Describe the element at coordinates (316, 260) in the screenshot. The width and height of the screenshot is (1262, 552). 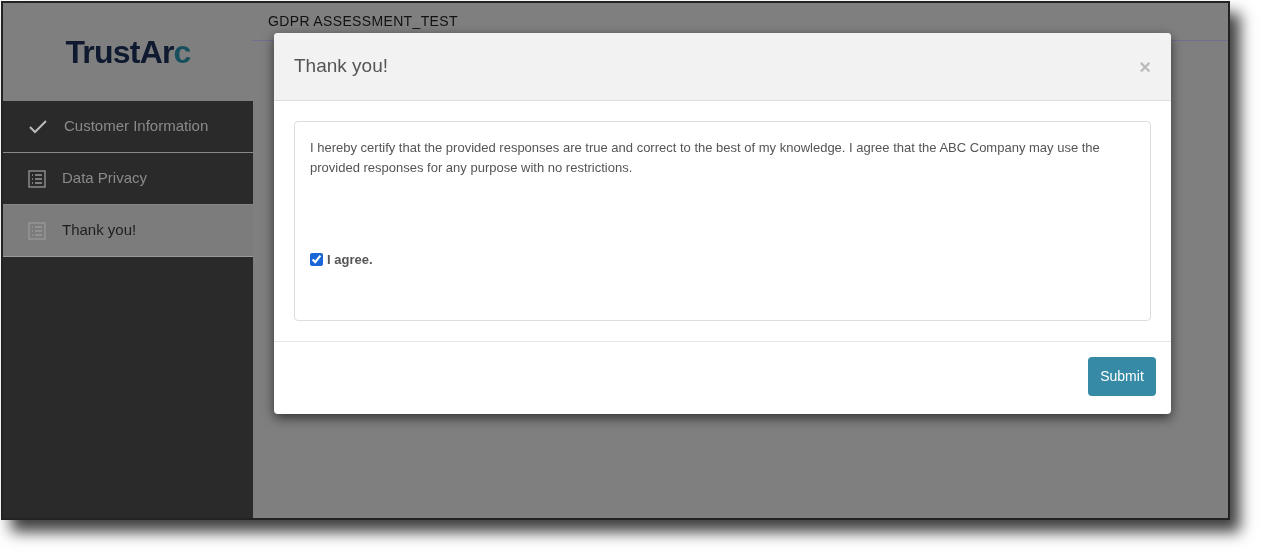
I see `agree-checkbox` at that location.